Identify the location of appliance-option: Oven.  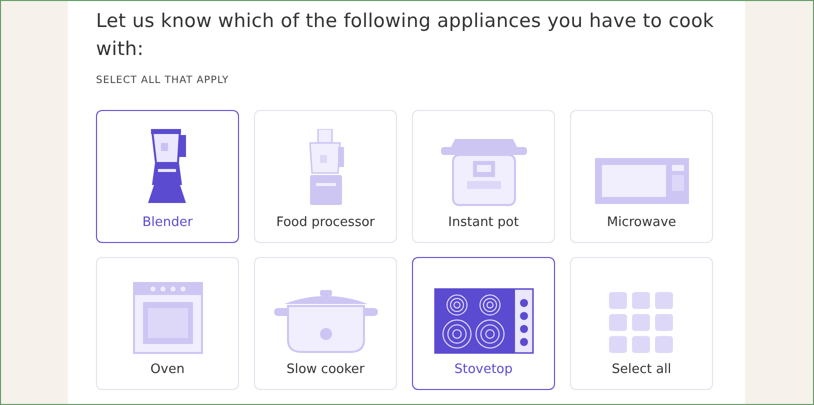
(167, 323).